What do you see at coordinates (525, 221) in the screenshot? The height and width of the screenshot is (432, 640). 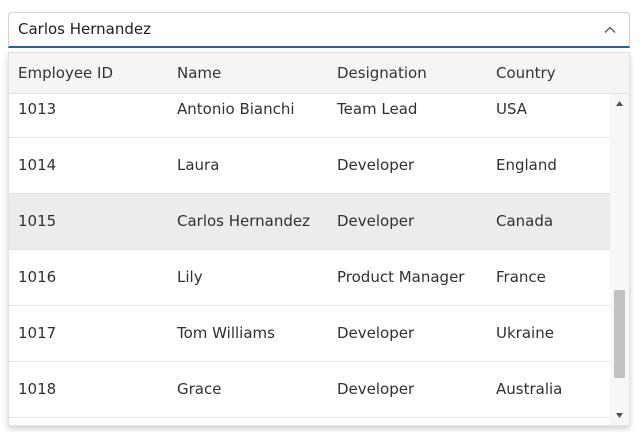 I see `cell-country: Canada` at bounding box center [525, 221].